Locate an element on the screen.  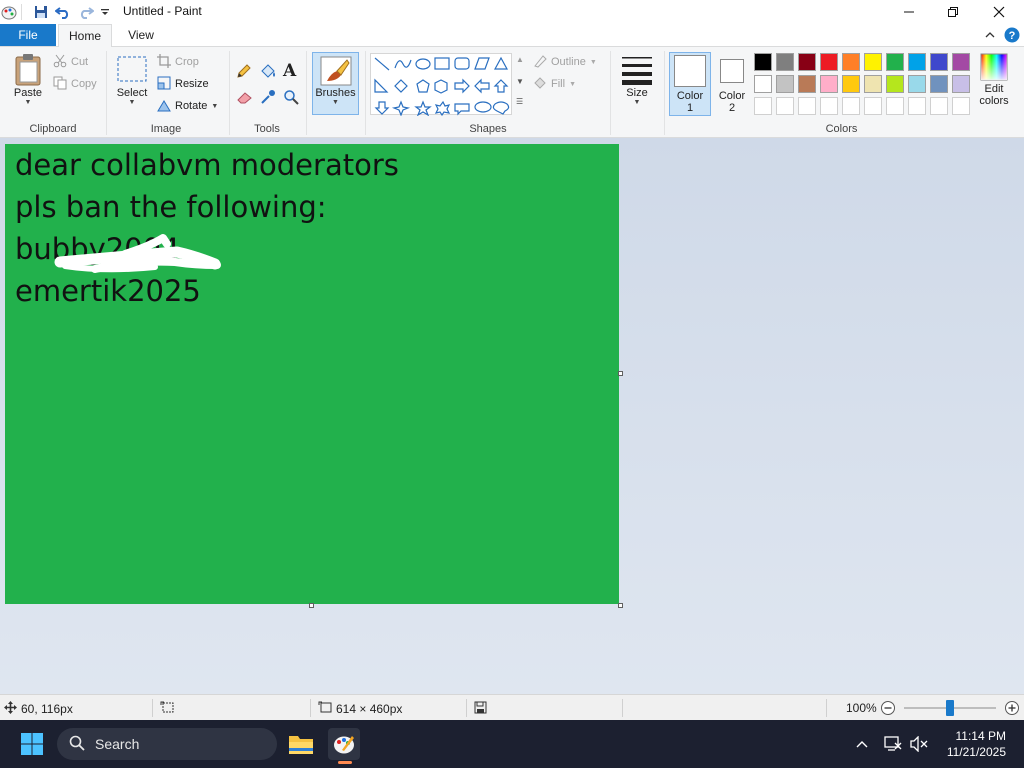
file-size is located at coordinates (480, 709).